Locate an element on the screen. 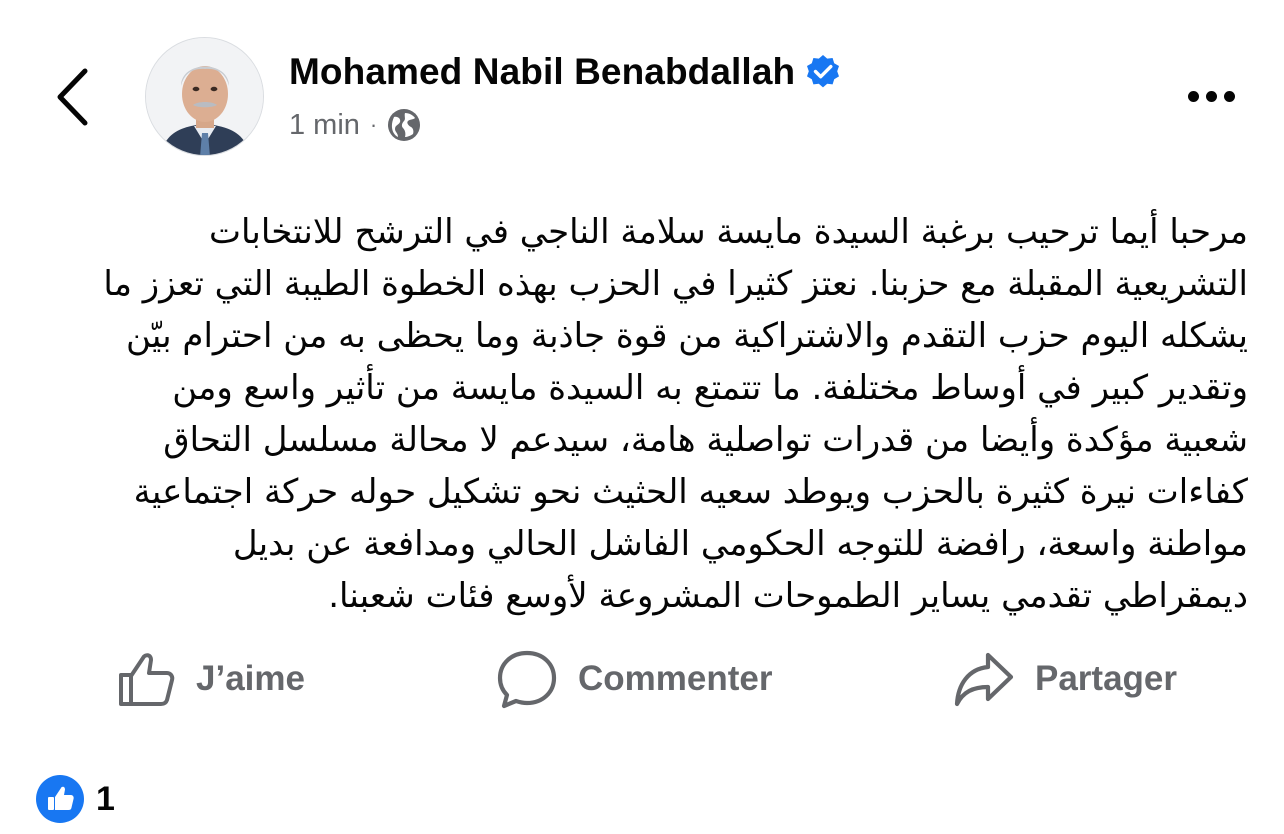 Image resolution: width=1284 pixels, height=834 pixels. author-row: Mohamed Nabil Benabdallah is located at coordinates (565, 72).